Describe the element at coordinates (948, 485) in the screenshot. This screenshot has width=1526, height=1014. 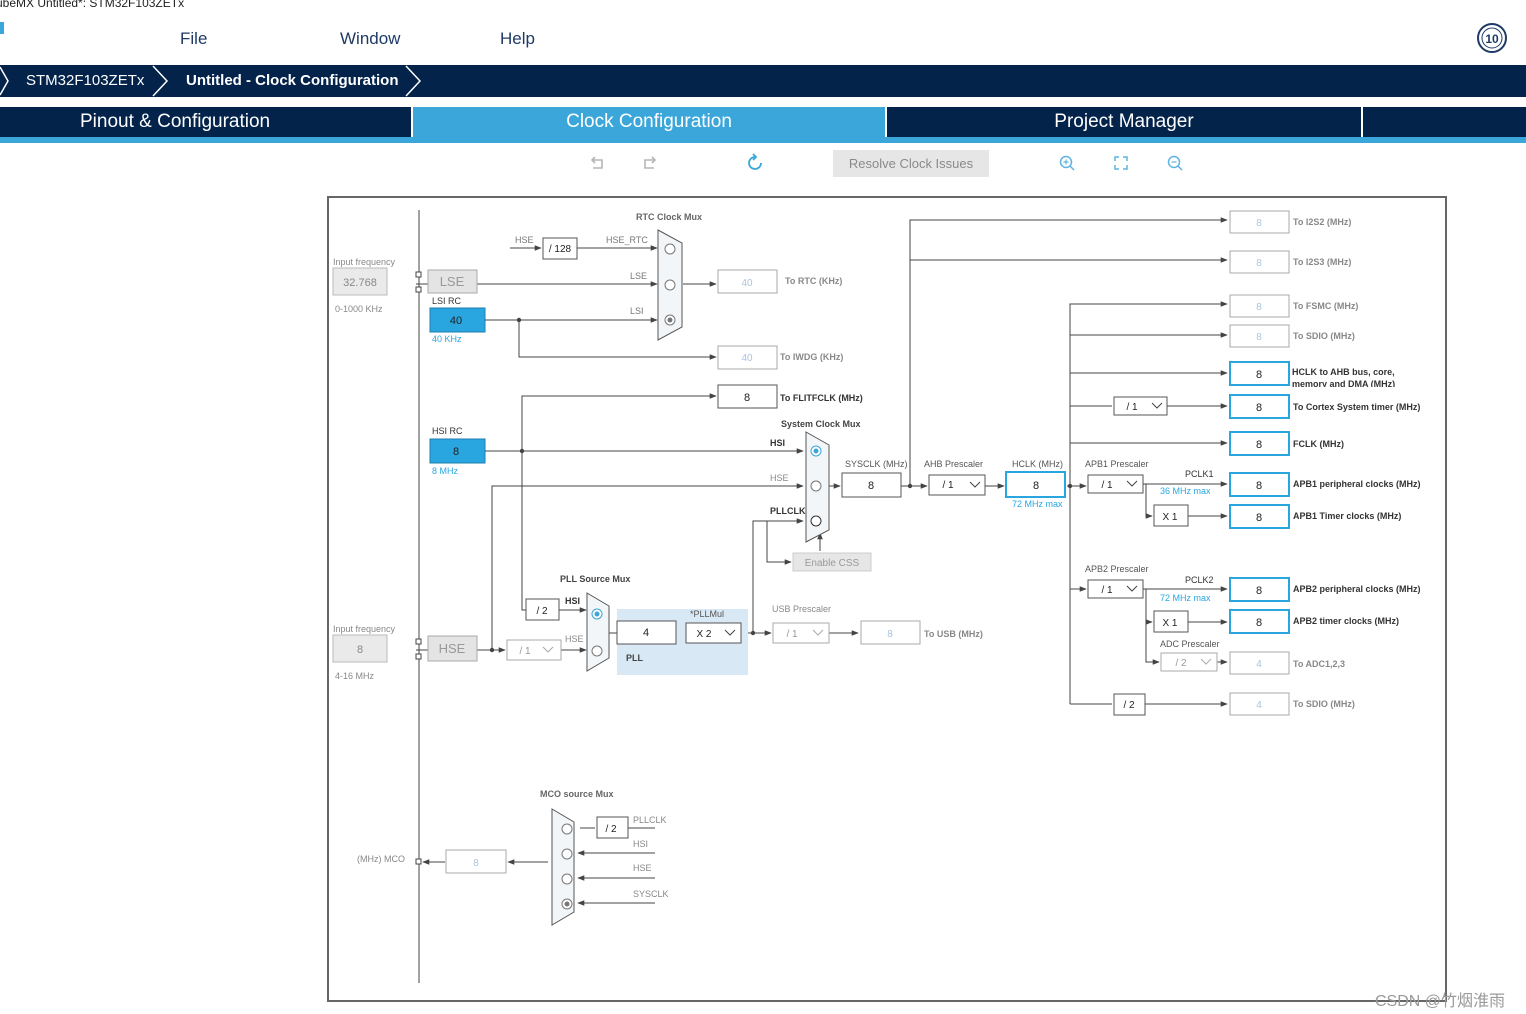
I see `ahb-value: / 1` at that location.